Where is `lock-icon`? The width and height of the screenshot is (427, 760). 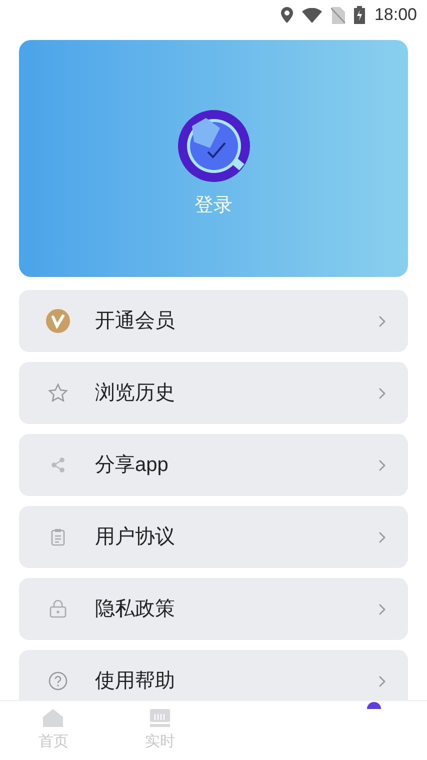 lock-icon is located at coordinates (58, 609).